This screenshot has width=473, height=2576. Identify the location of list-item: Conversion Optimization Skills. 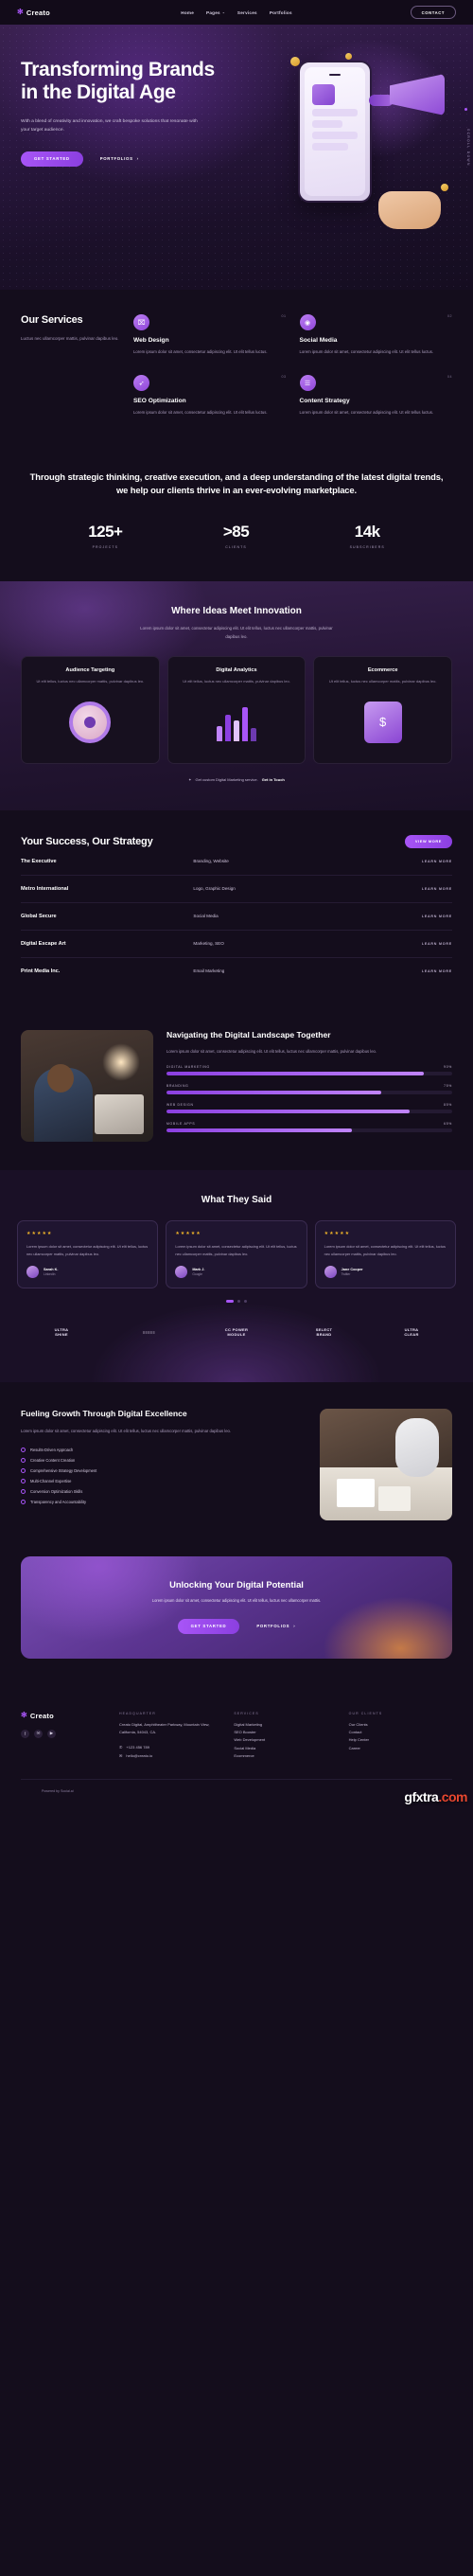
(164, 1491).